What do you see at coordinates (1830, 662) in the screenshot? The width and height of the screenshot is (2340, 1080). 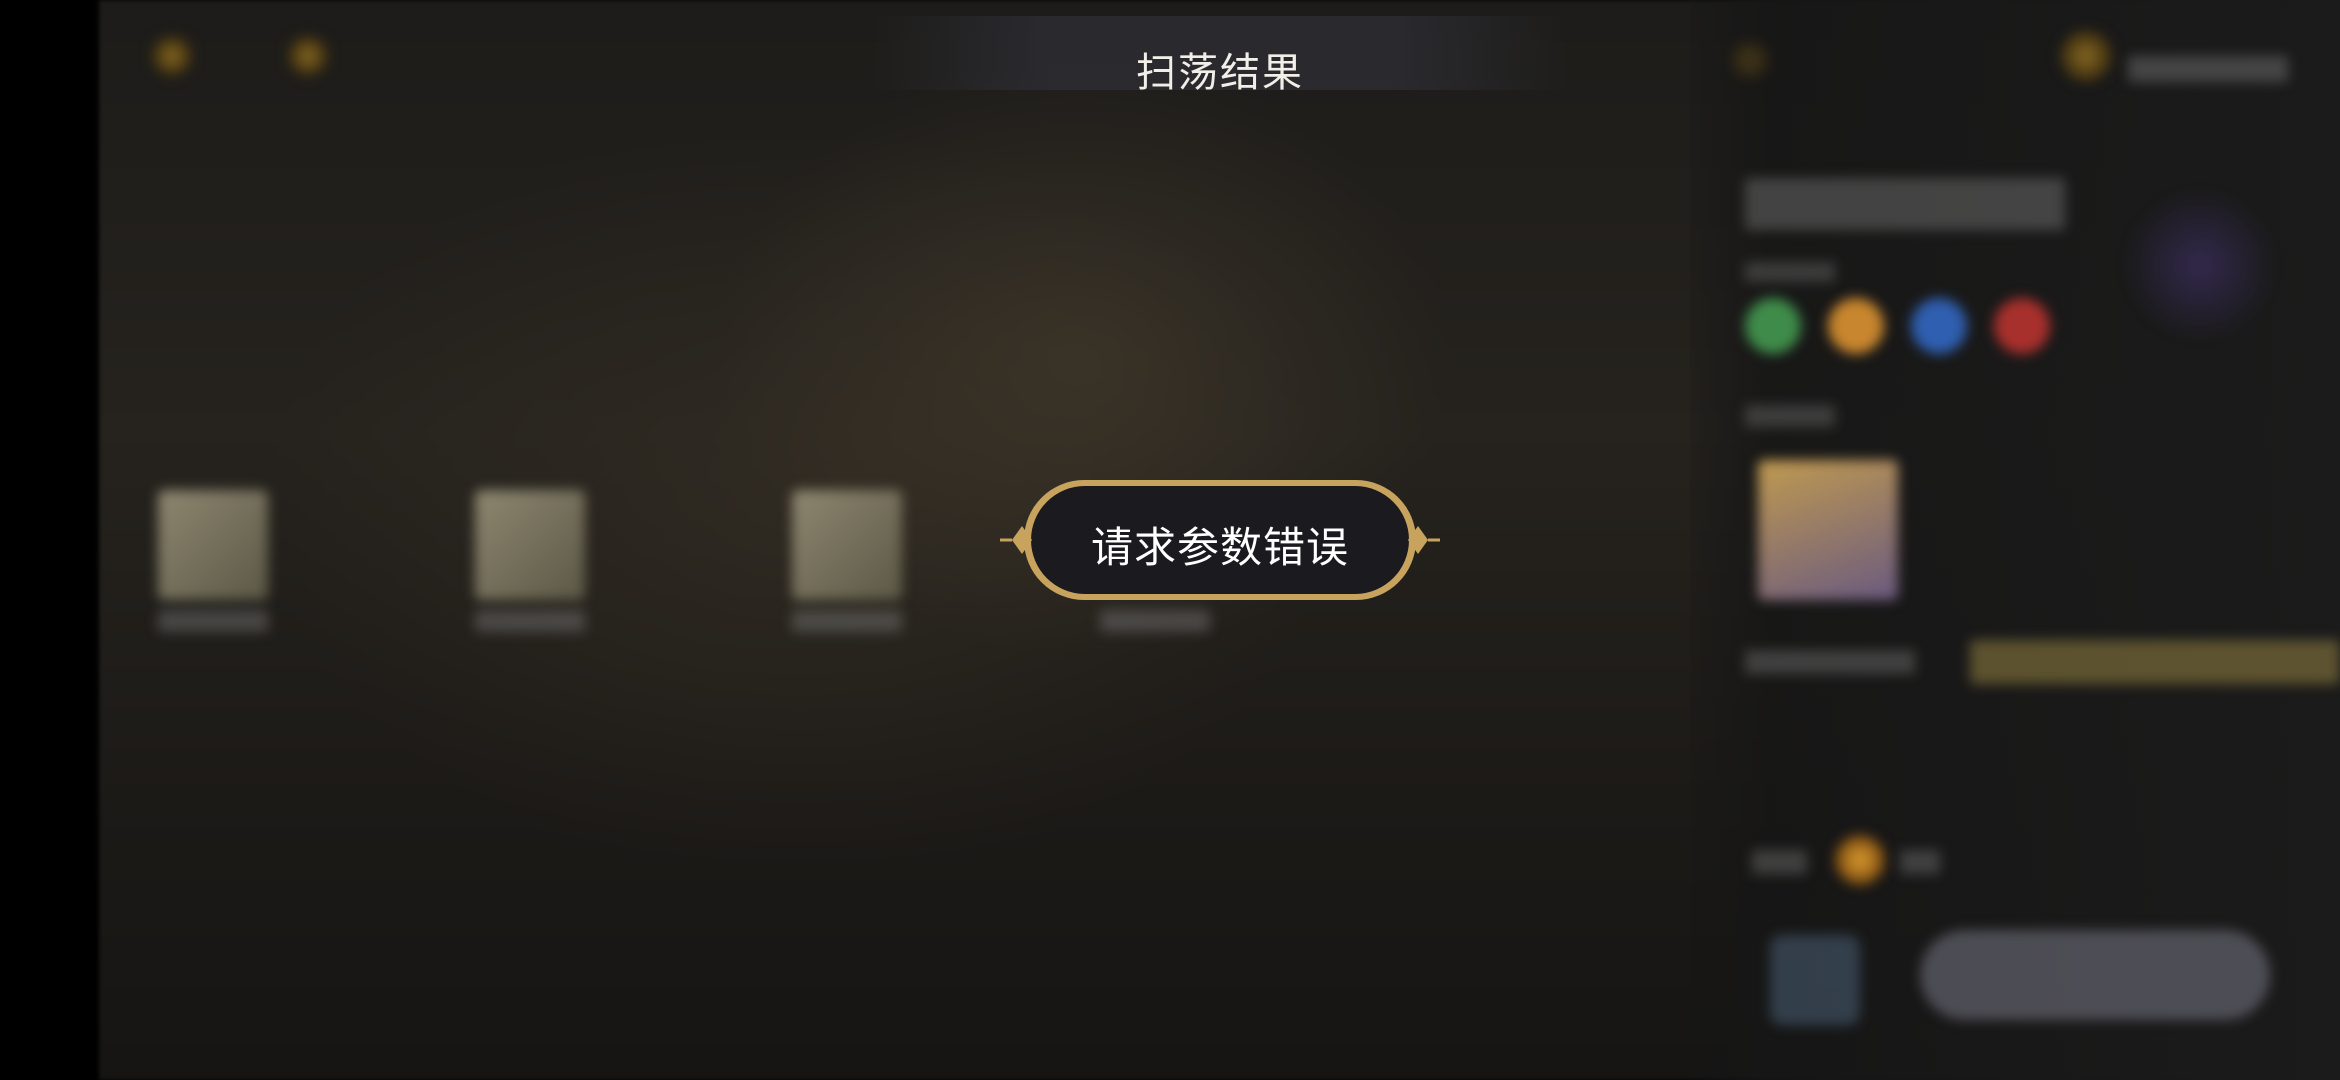 I see `progress-label` at bounding box center [1830, 662].